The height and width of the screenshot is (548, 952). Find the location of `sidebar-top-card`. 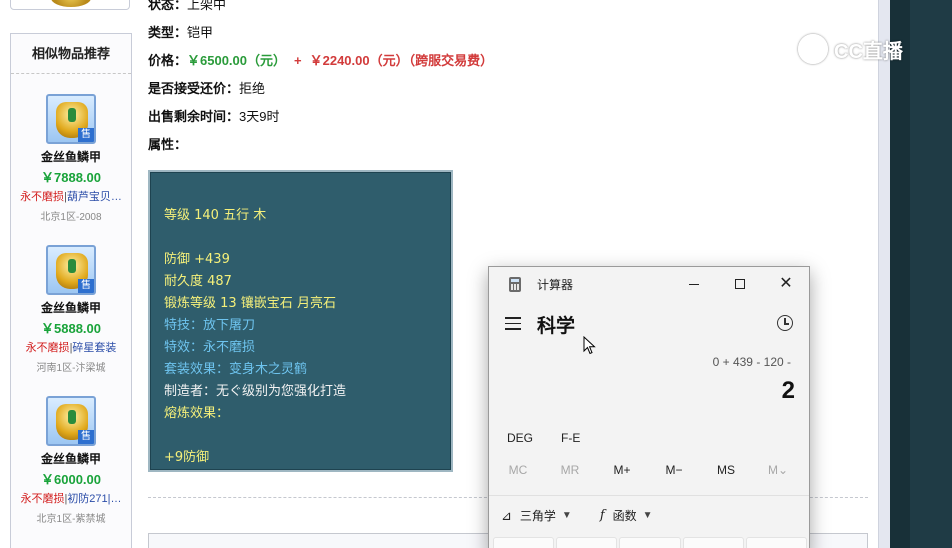

sidebar-top-card is located at coordinates (70, 5).